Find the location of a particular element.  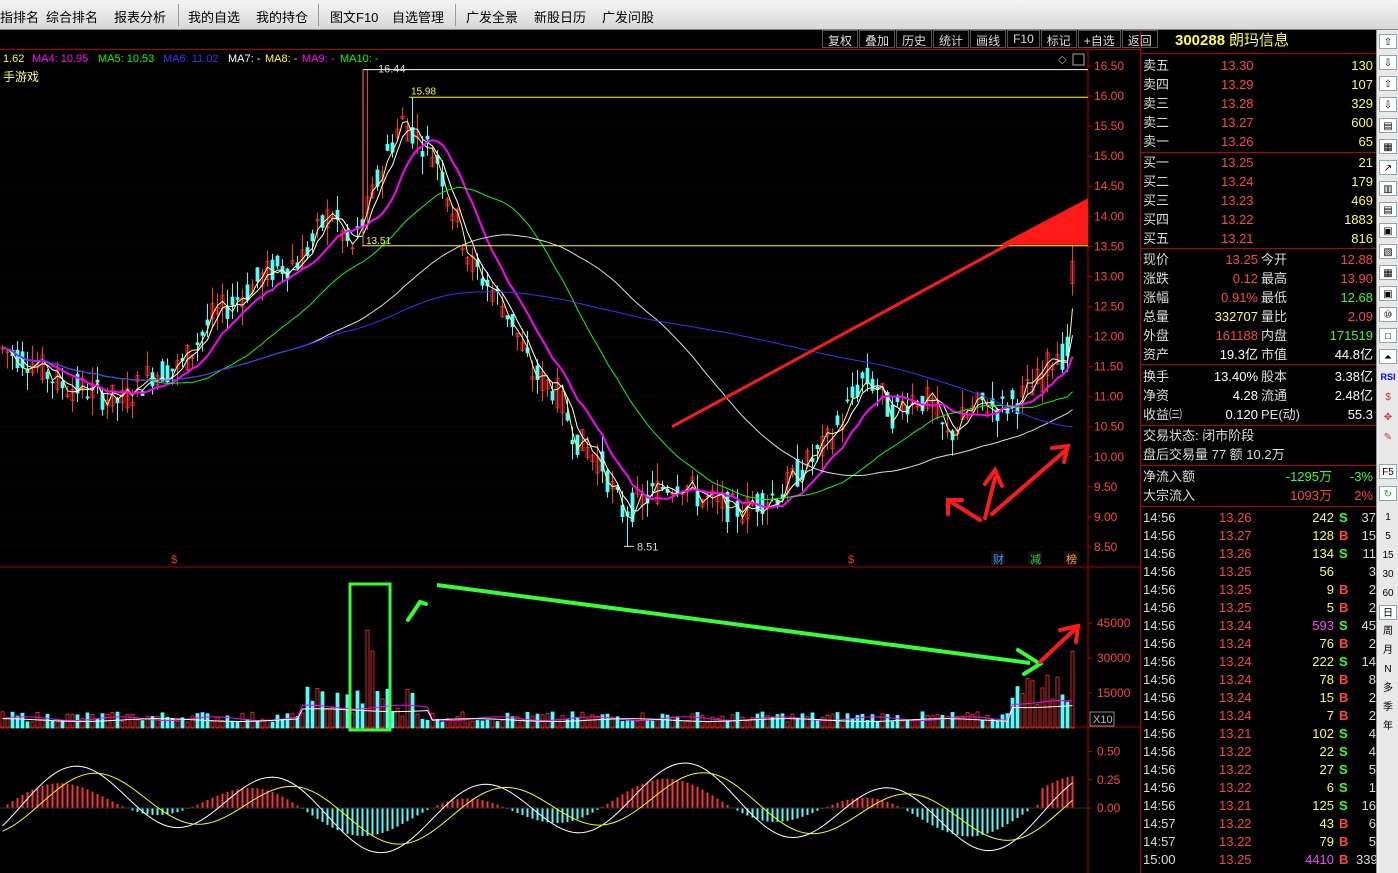

chart-tool-button-3: 统计 is located at coordinates (951, 39).